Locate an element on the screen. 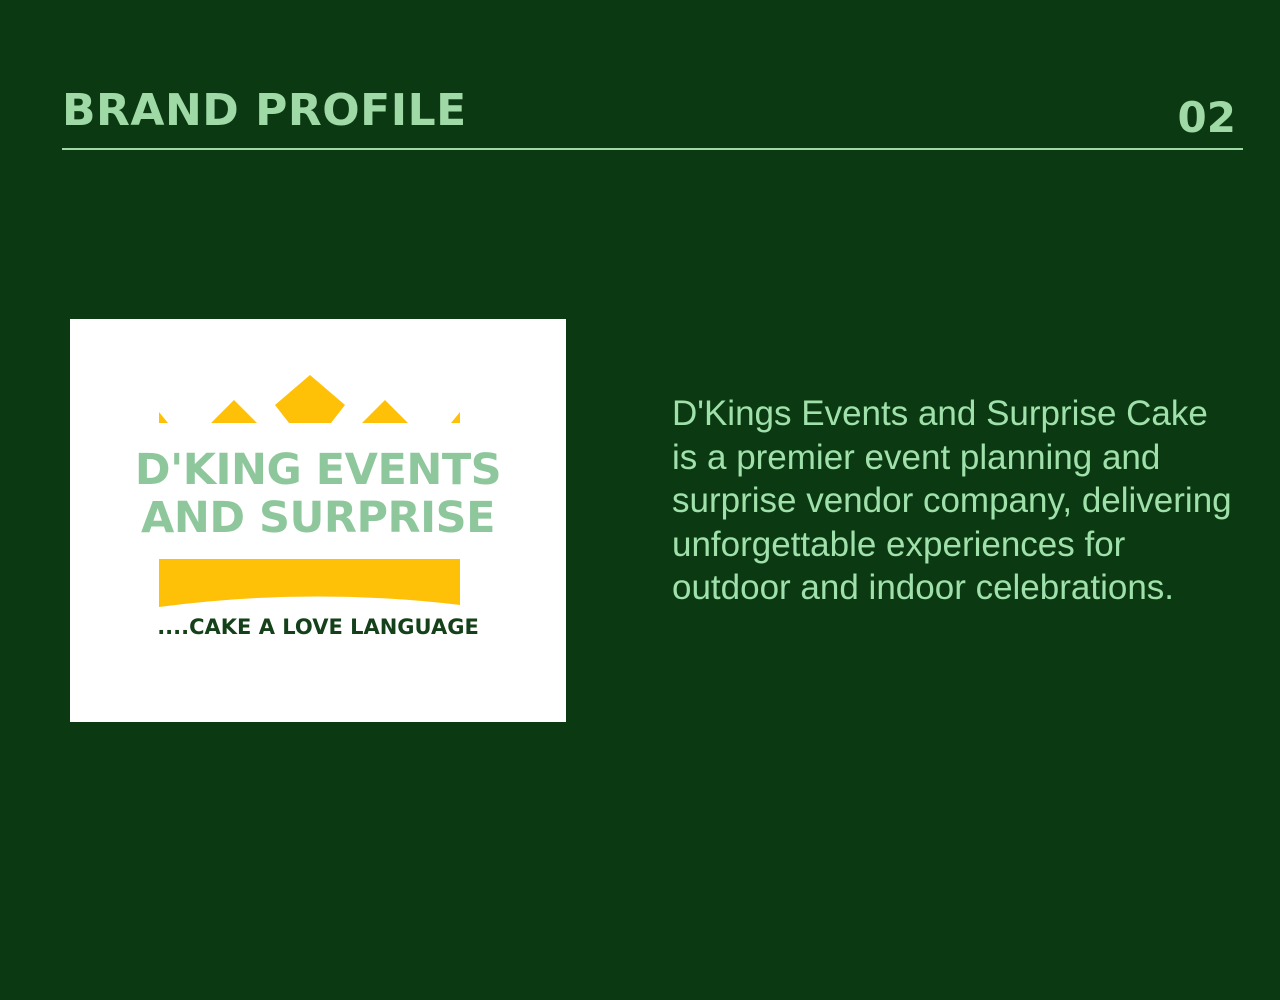 This screenshot has width=1280, height=1000. logo-text-line2: AND SURPRISE is located at coordinates (318, 518).